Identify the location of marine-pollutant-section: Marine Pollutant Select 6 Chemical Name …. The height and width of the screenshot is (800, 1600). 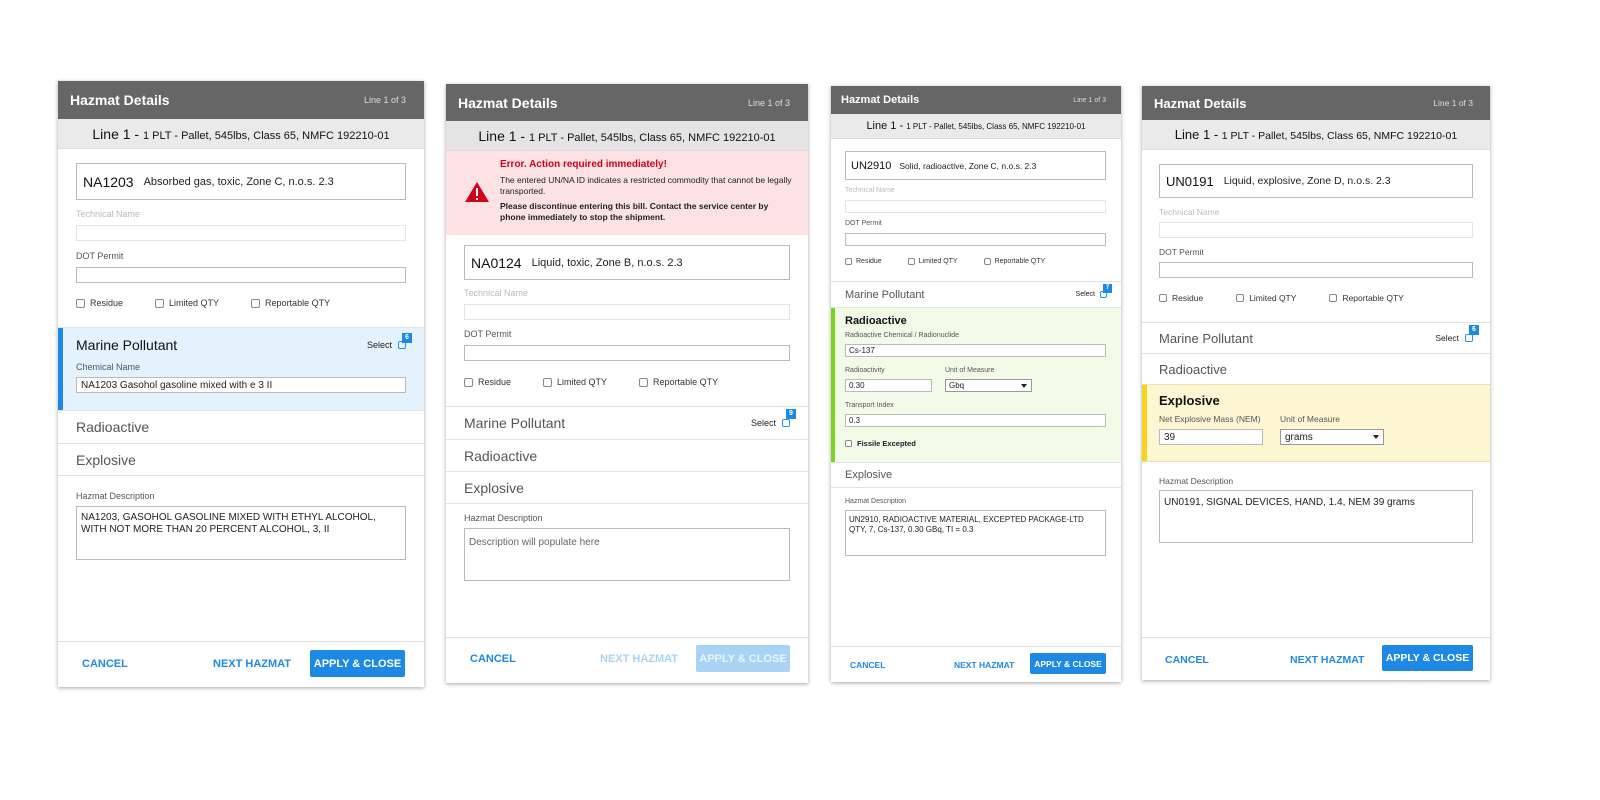
(241, 368).